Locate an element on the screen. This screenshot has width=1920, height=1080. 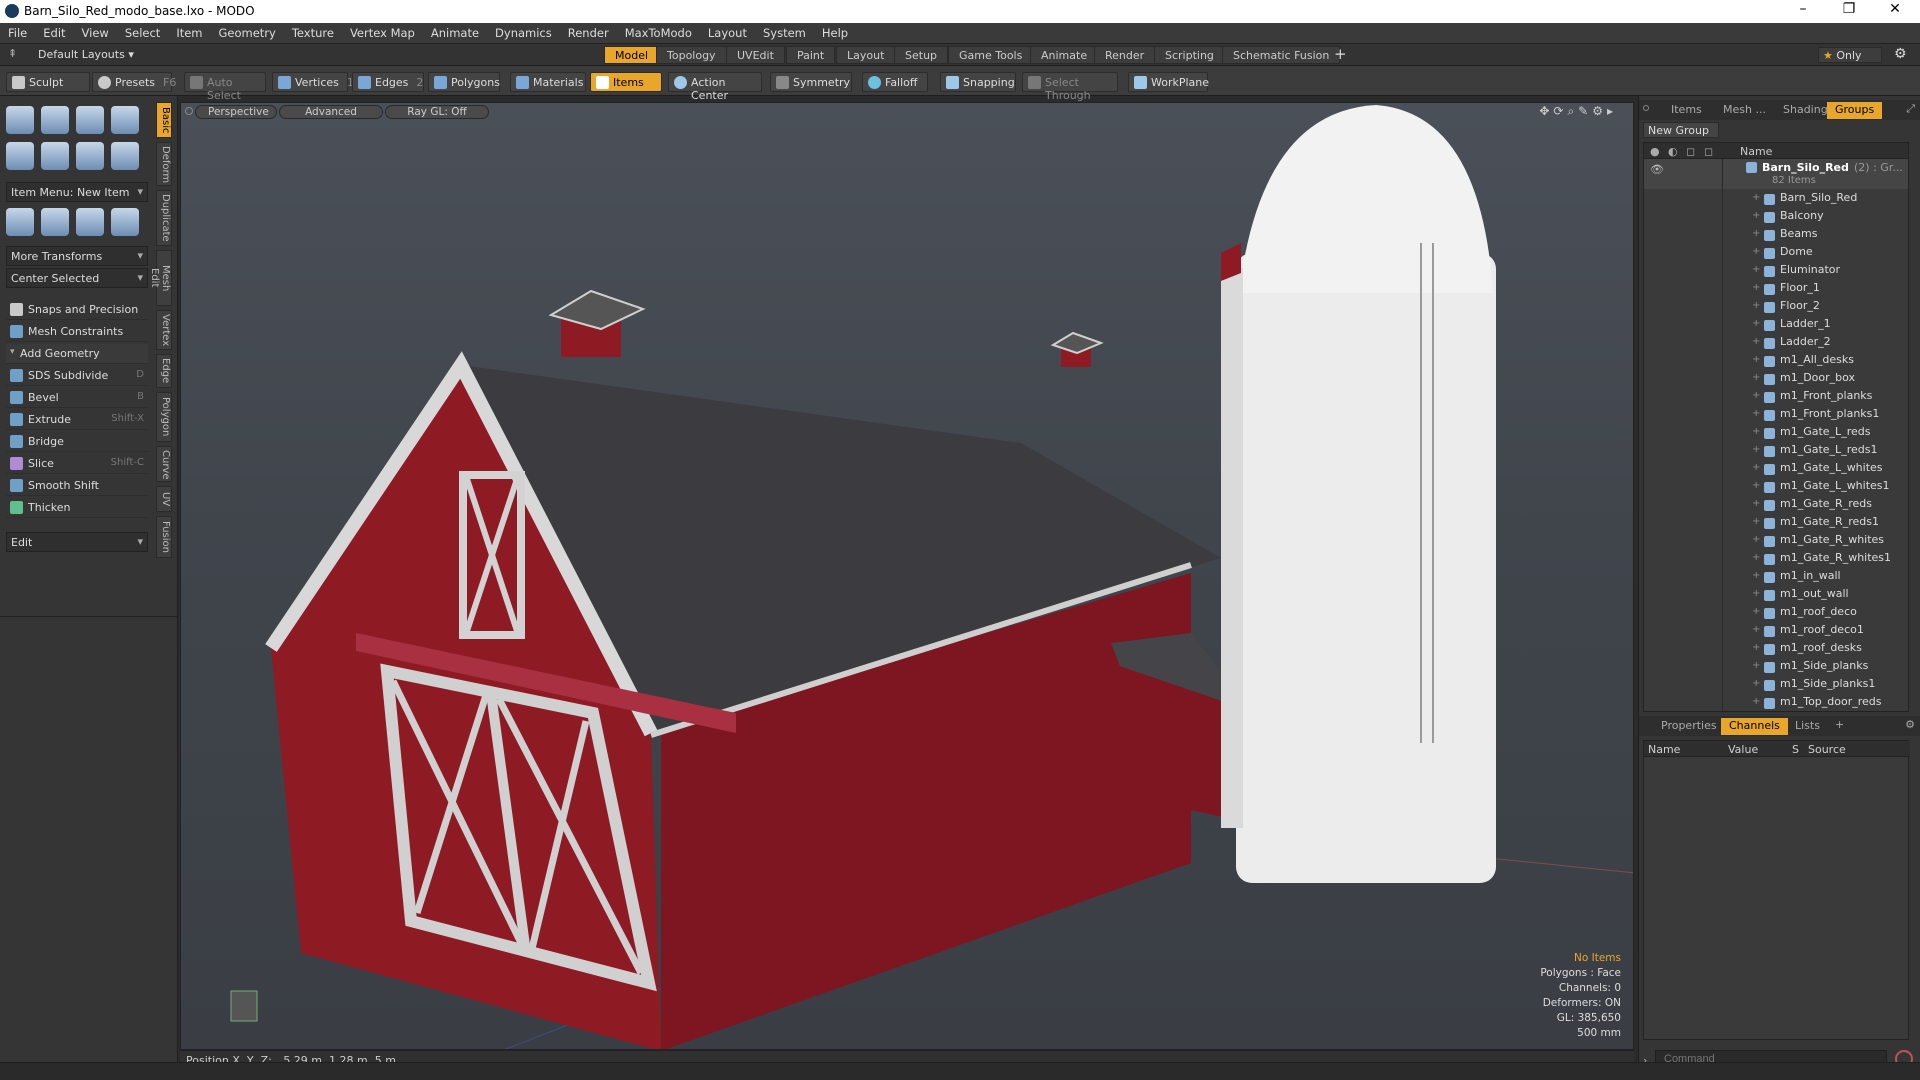
list-item: + m1_roof_deco1 is located at coordinates (1808, 632).